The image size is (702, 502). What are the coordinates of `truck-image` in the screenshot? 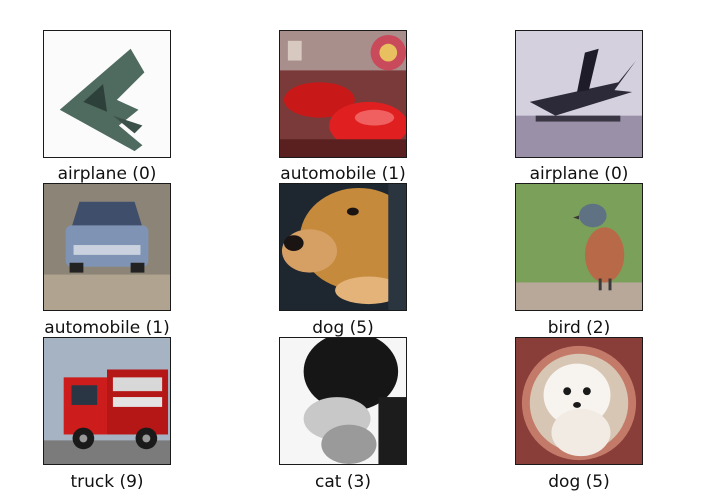 It's located at (107, 401).